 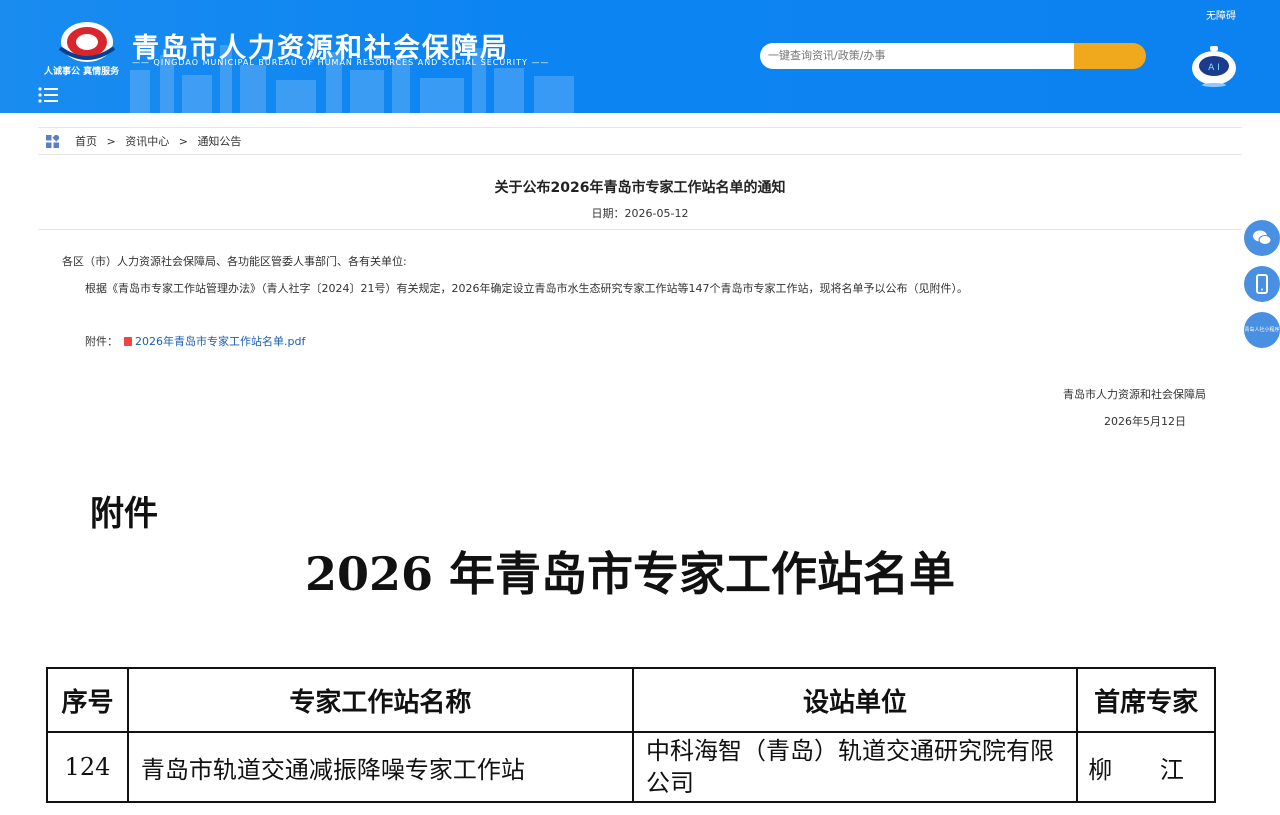 I want to click on article-salutation: 各区（市）人力资源社会保障局、各功能区管委人事部门、各有关单位:, so click(x=234, y=261).